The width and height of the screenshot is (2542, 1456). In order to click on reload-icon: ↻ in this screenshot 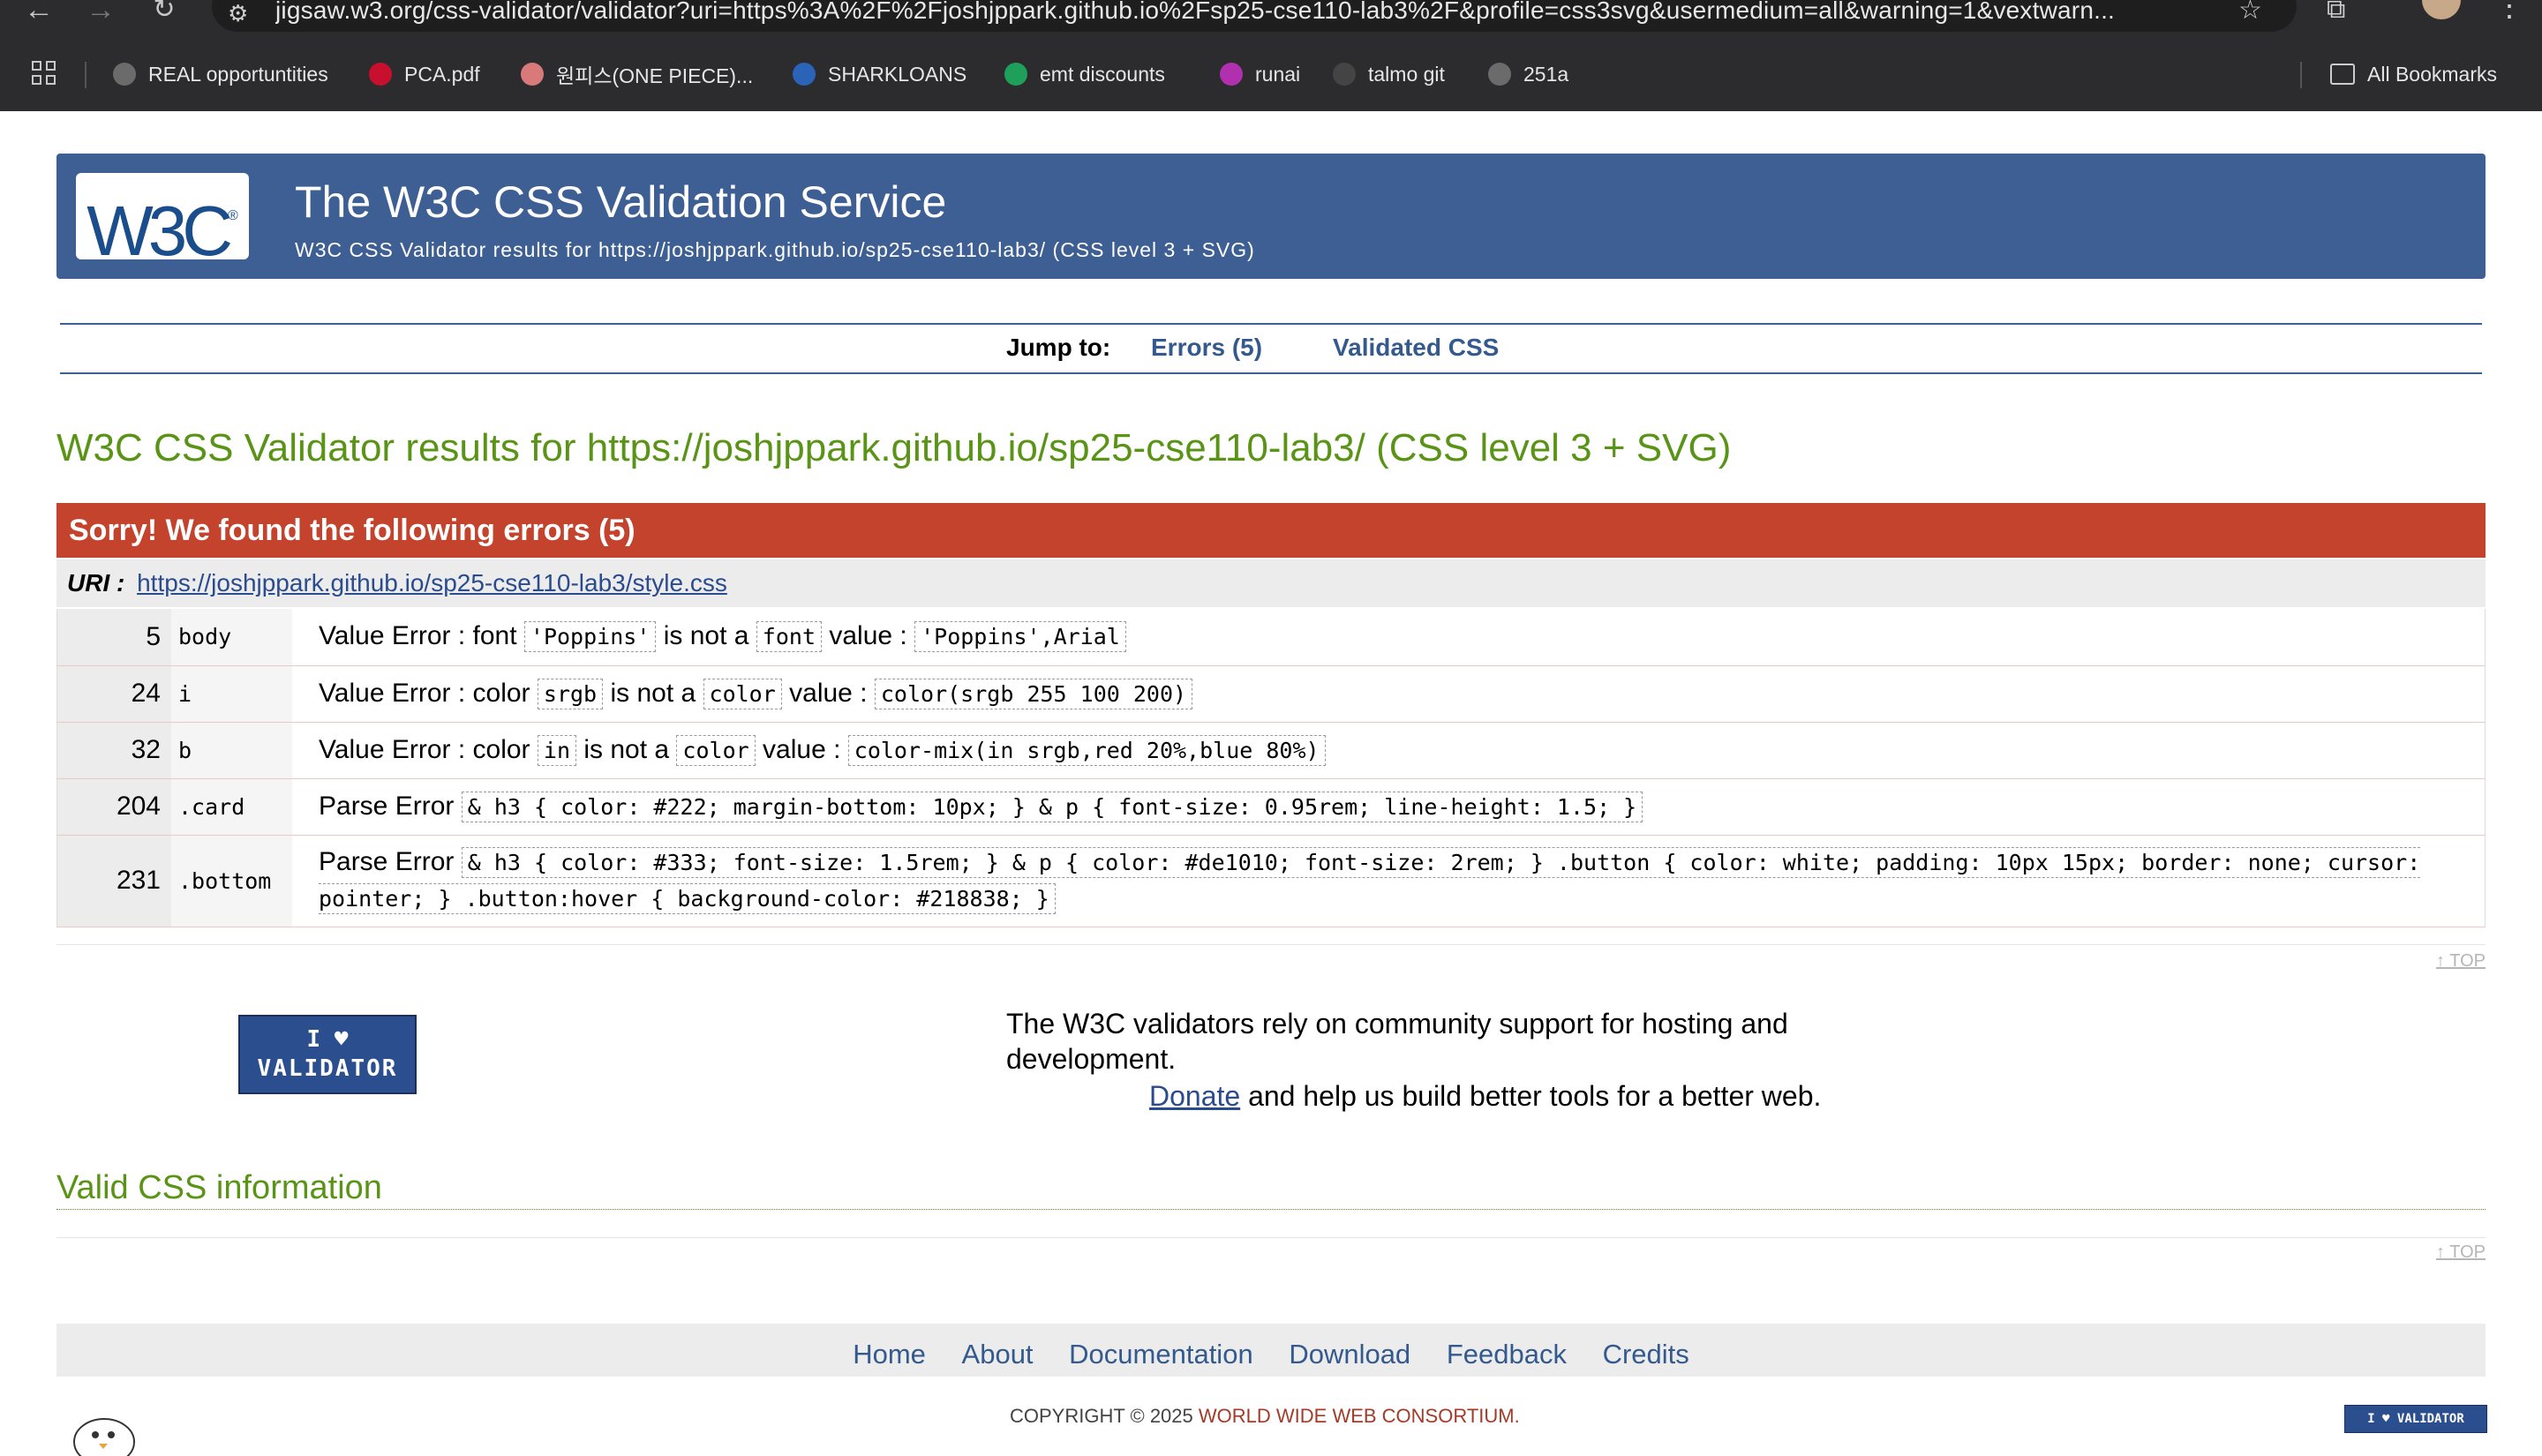, I will do `click(164, 11)`.